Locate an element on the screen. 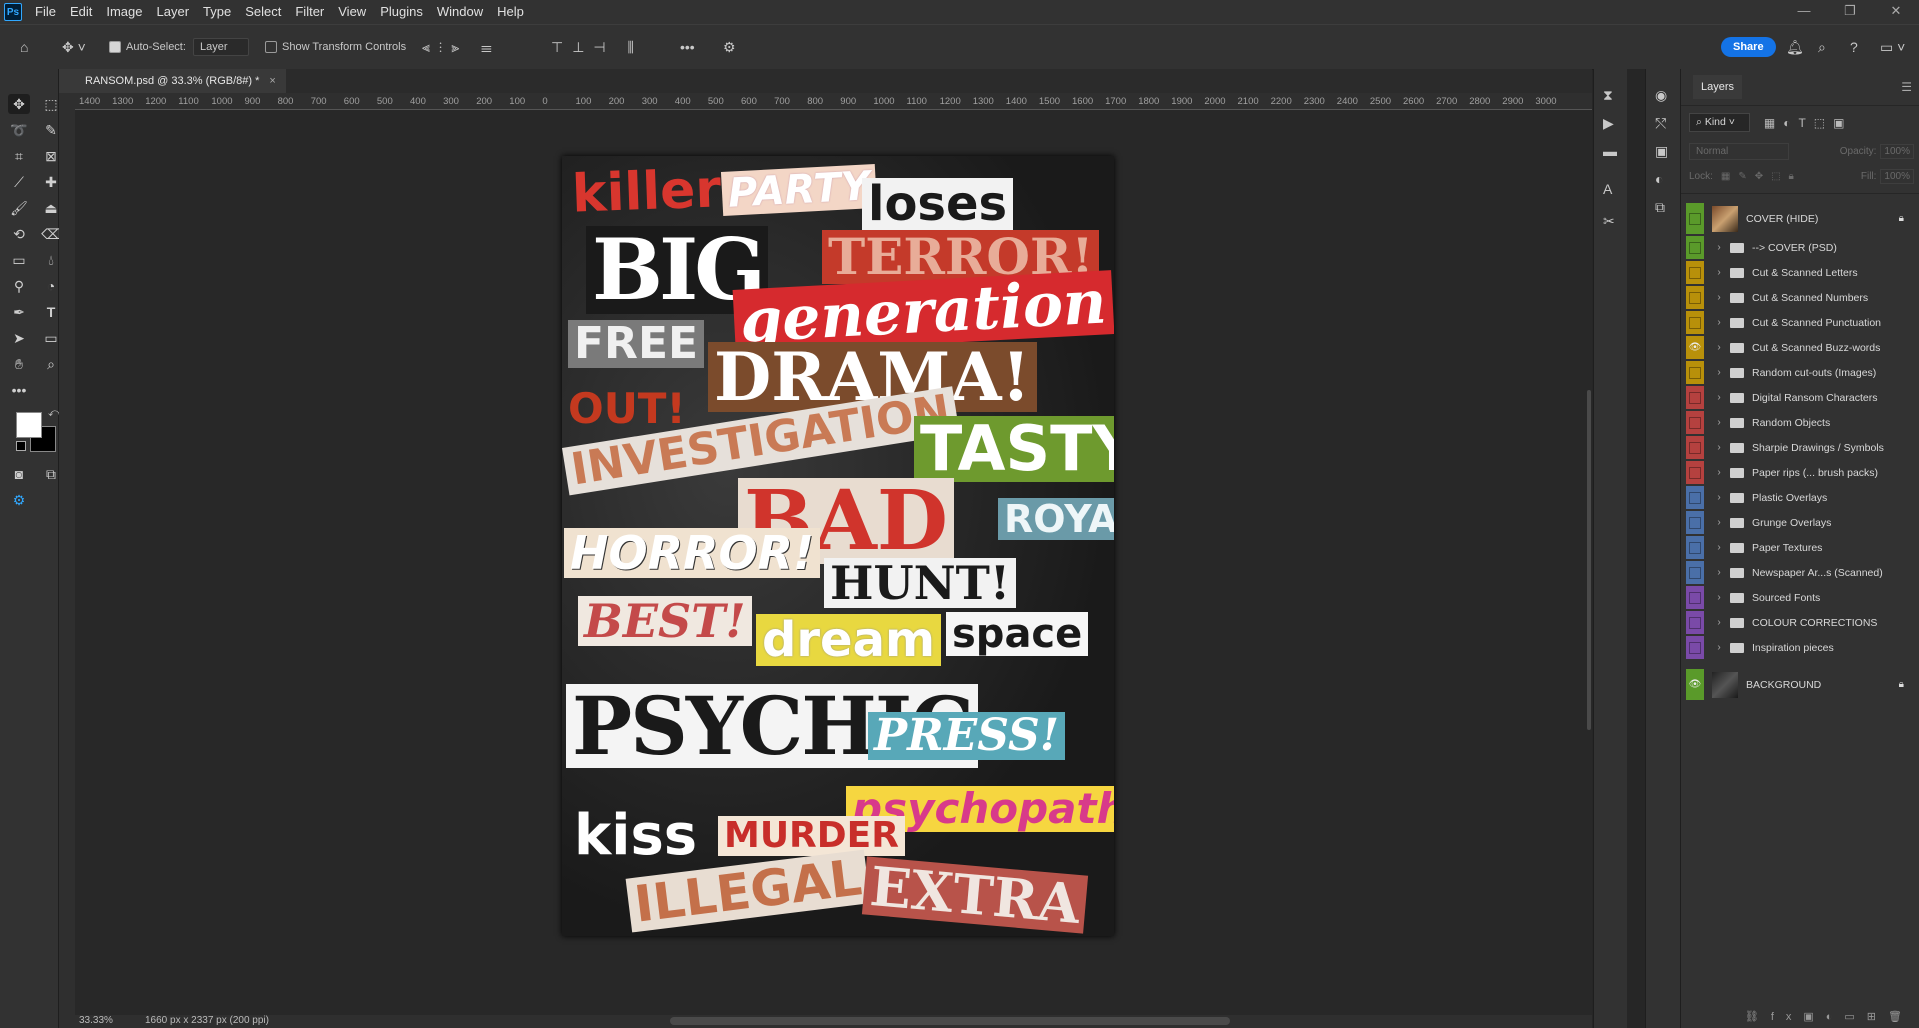 Image resolution: width=1919 pixels, height=1028 pixels. color-panel-icon: ◉ is located at coordinates (1661, 95).